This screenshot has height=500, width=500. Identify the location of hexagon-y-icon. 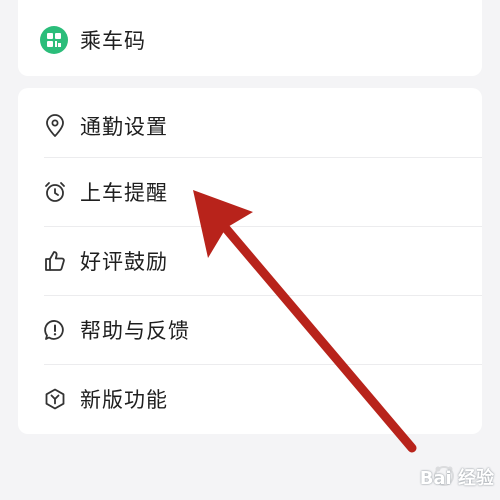
(55, 399).